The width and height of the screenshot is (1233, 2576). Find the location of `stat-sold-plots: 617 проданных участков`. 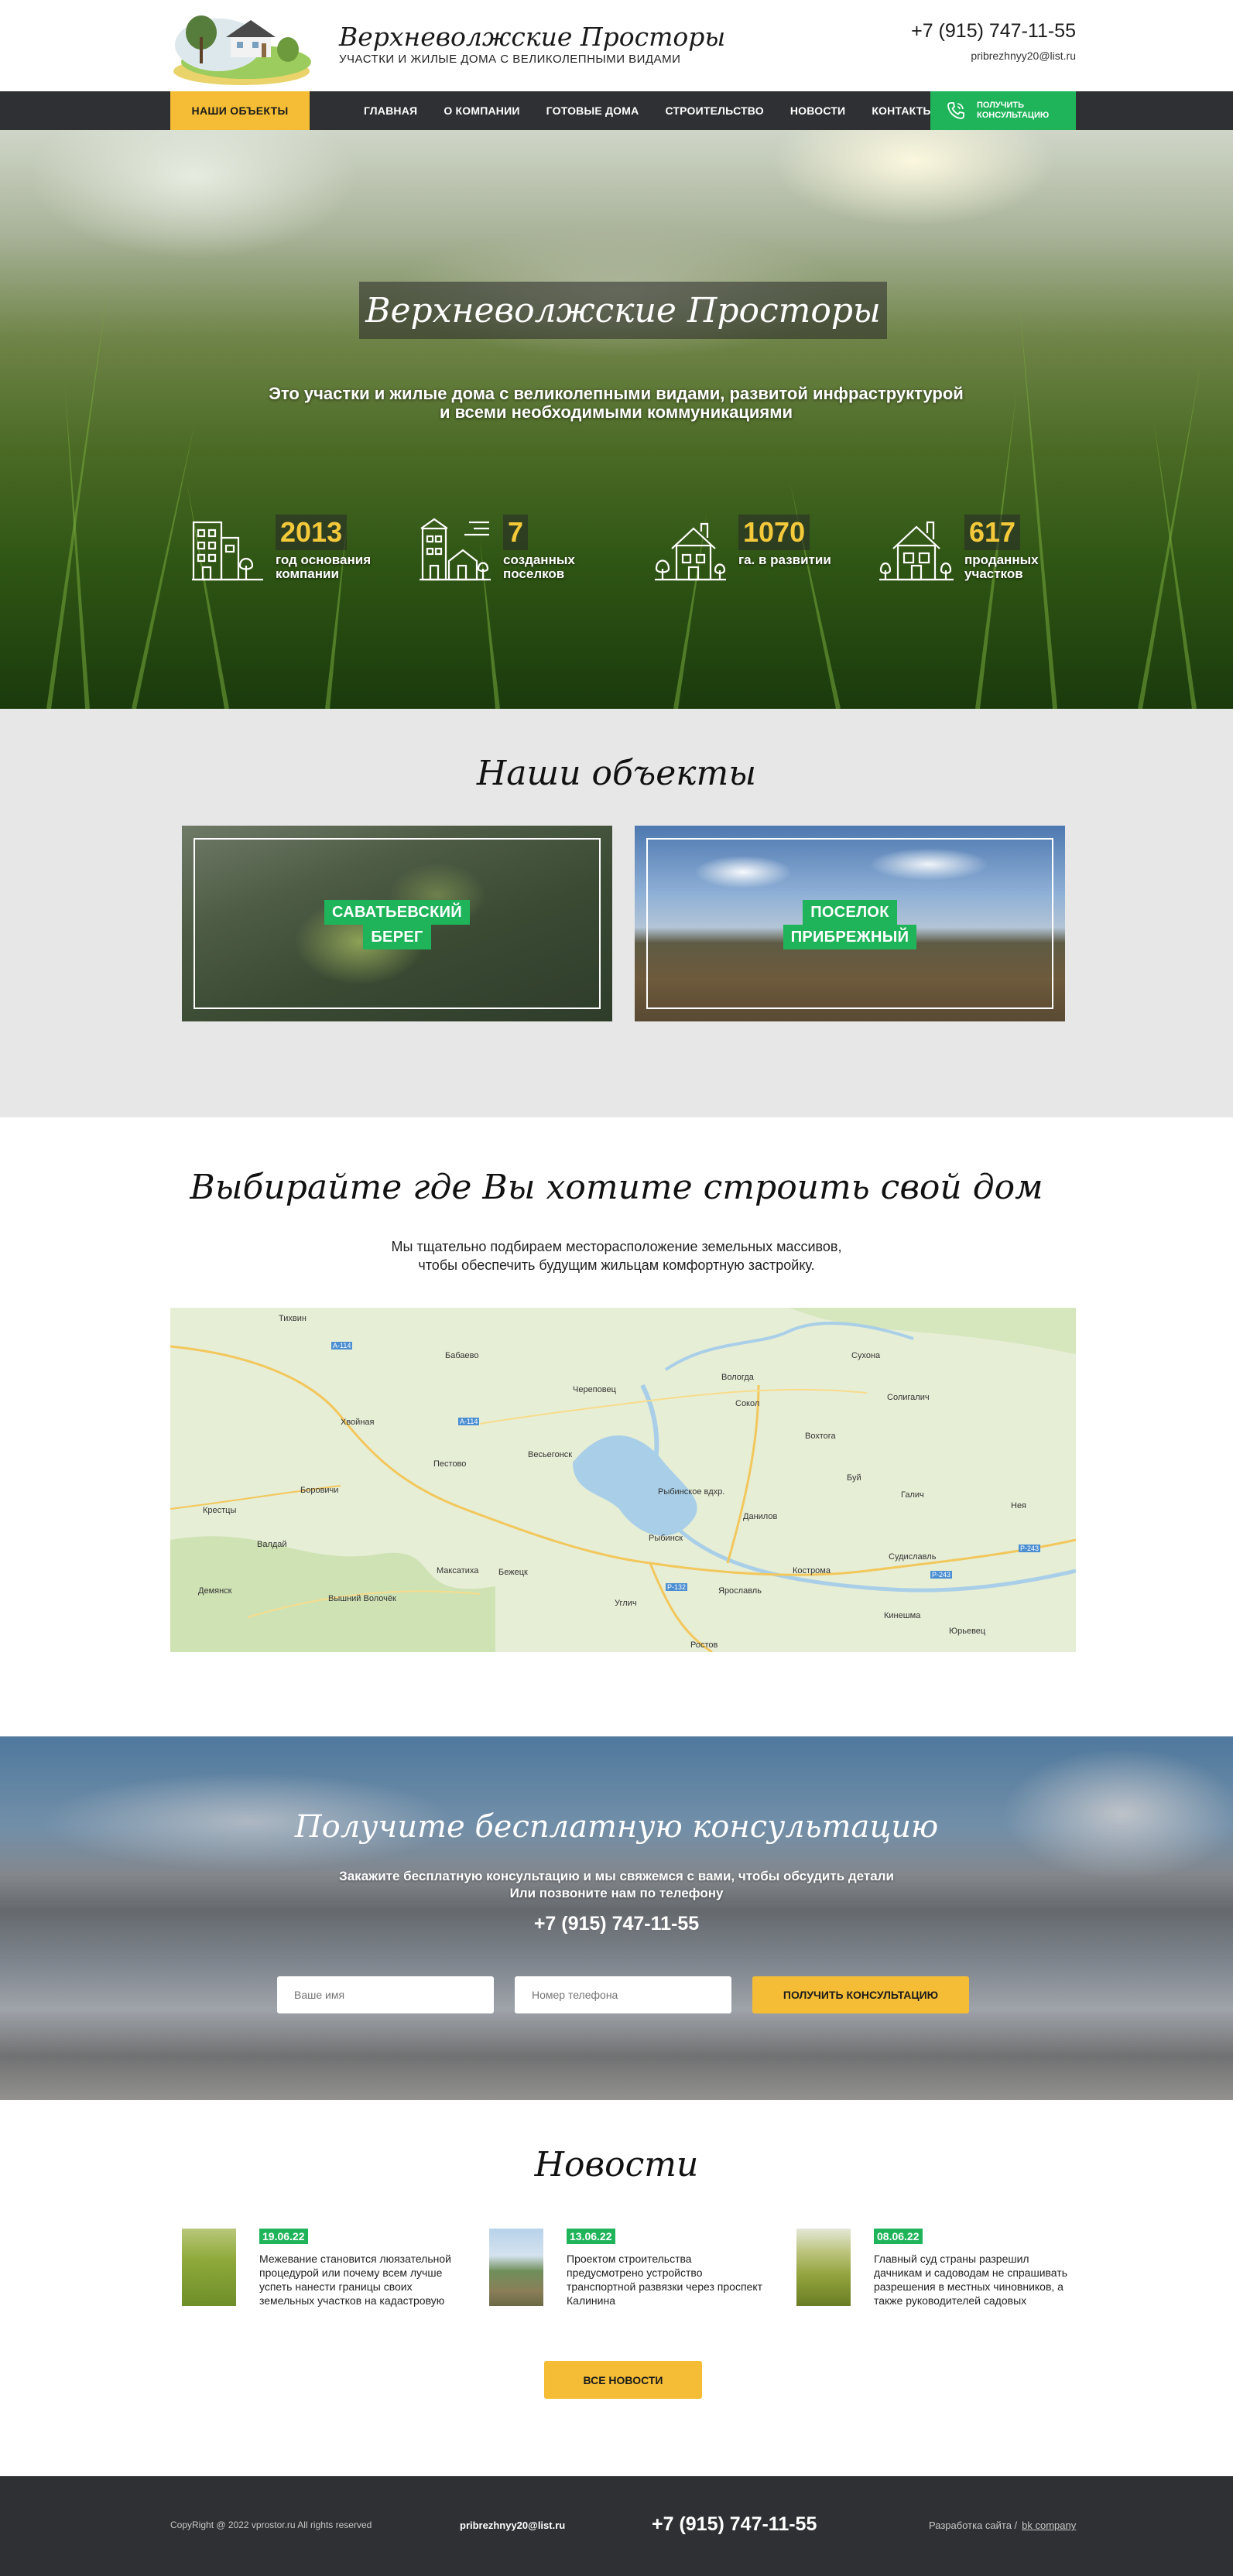

stat-sold-plots: 617 проданных участков is located at coordinates (976, 561).